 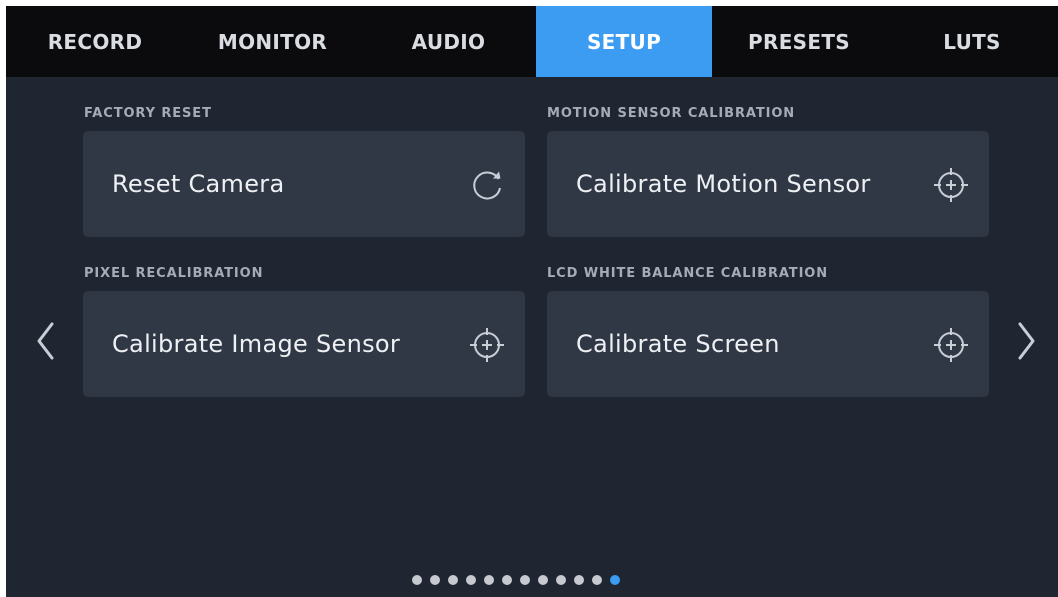 I want to click on lcd-white-balance-heading: LCD WHITE BALANCE CALIBRATION, so click(x=688, y=273).